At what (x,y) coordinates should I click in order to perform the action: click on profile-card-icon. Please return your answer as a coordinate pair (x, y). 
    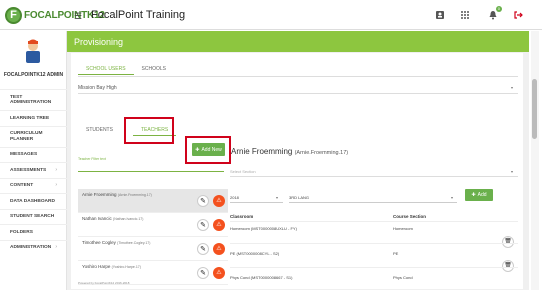
    Looking at the image, I should click on (440, 15).